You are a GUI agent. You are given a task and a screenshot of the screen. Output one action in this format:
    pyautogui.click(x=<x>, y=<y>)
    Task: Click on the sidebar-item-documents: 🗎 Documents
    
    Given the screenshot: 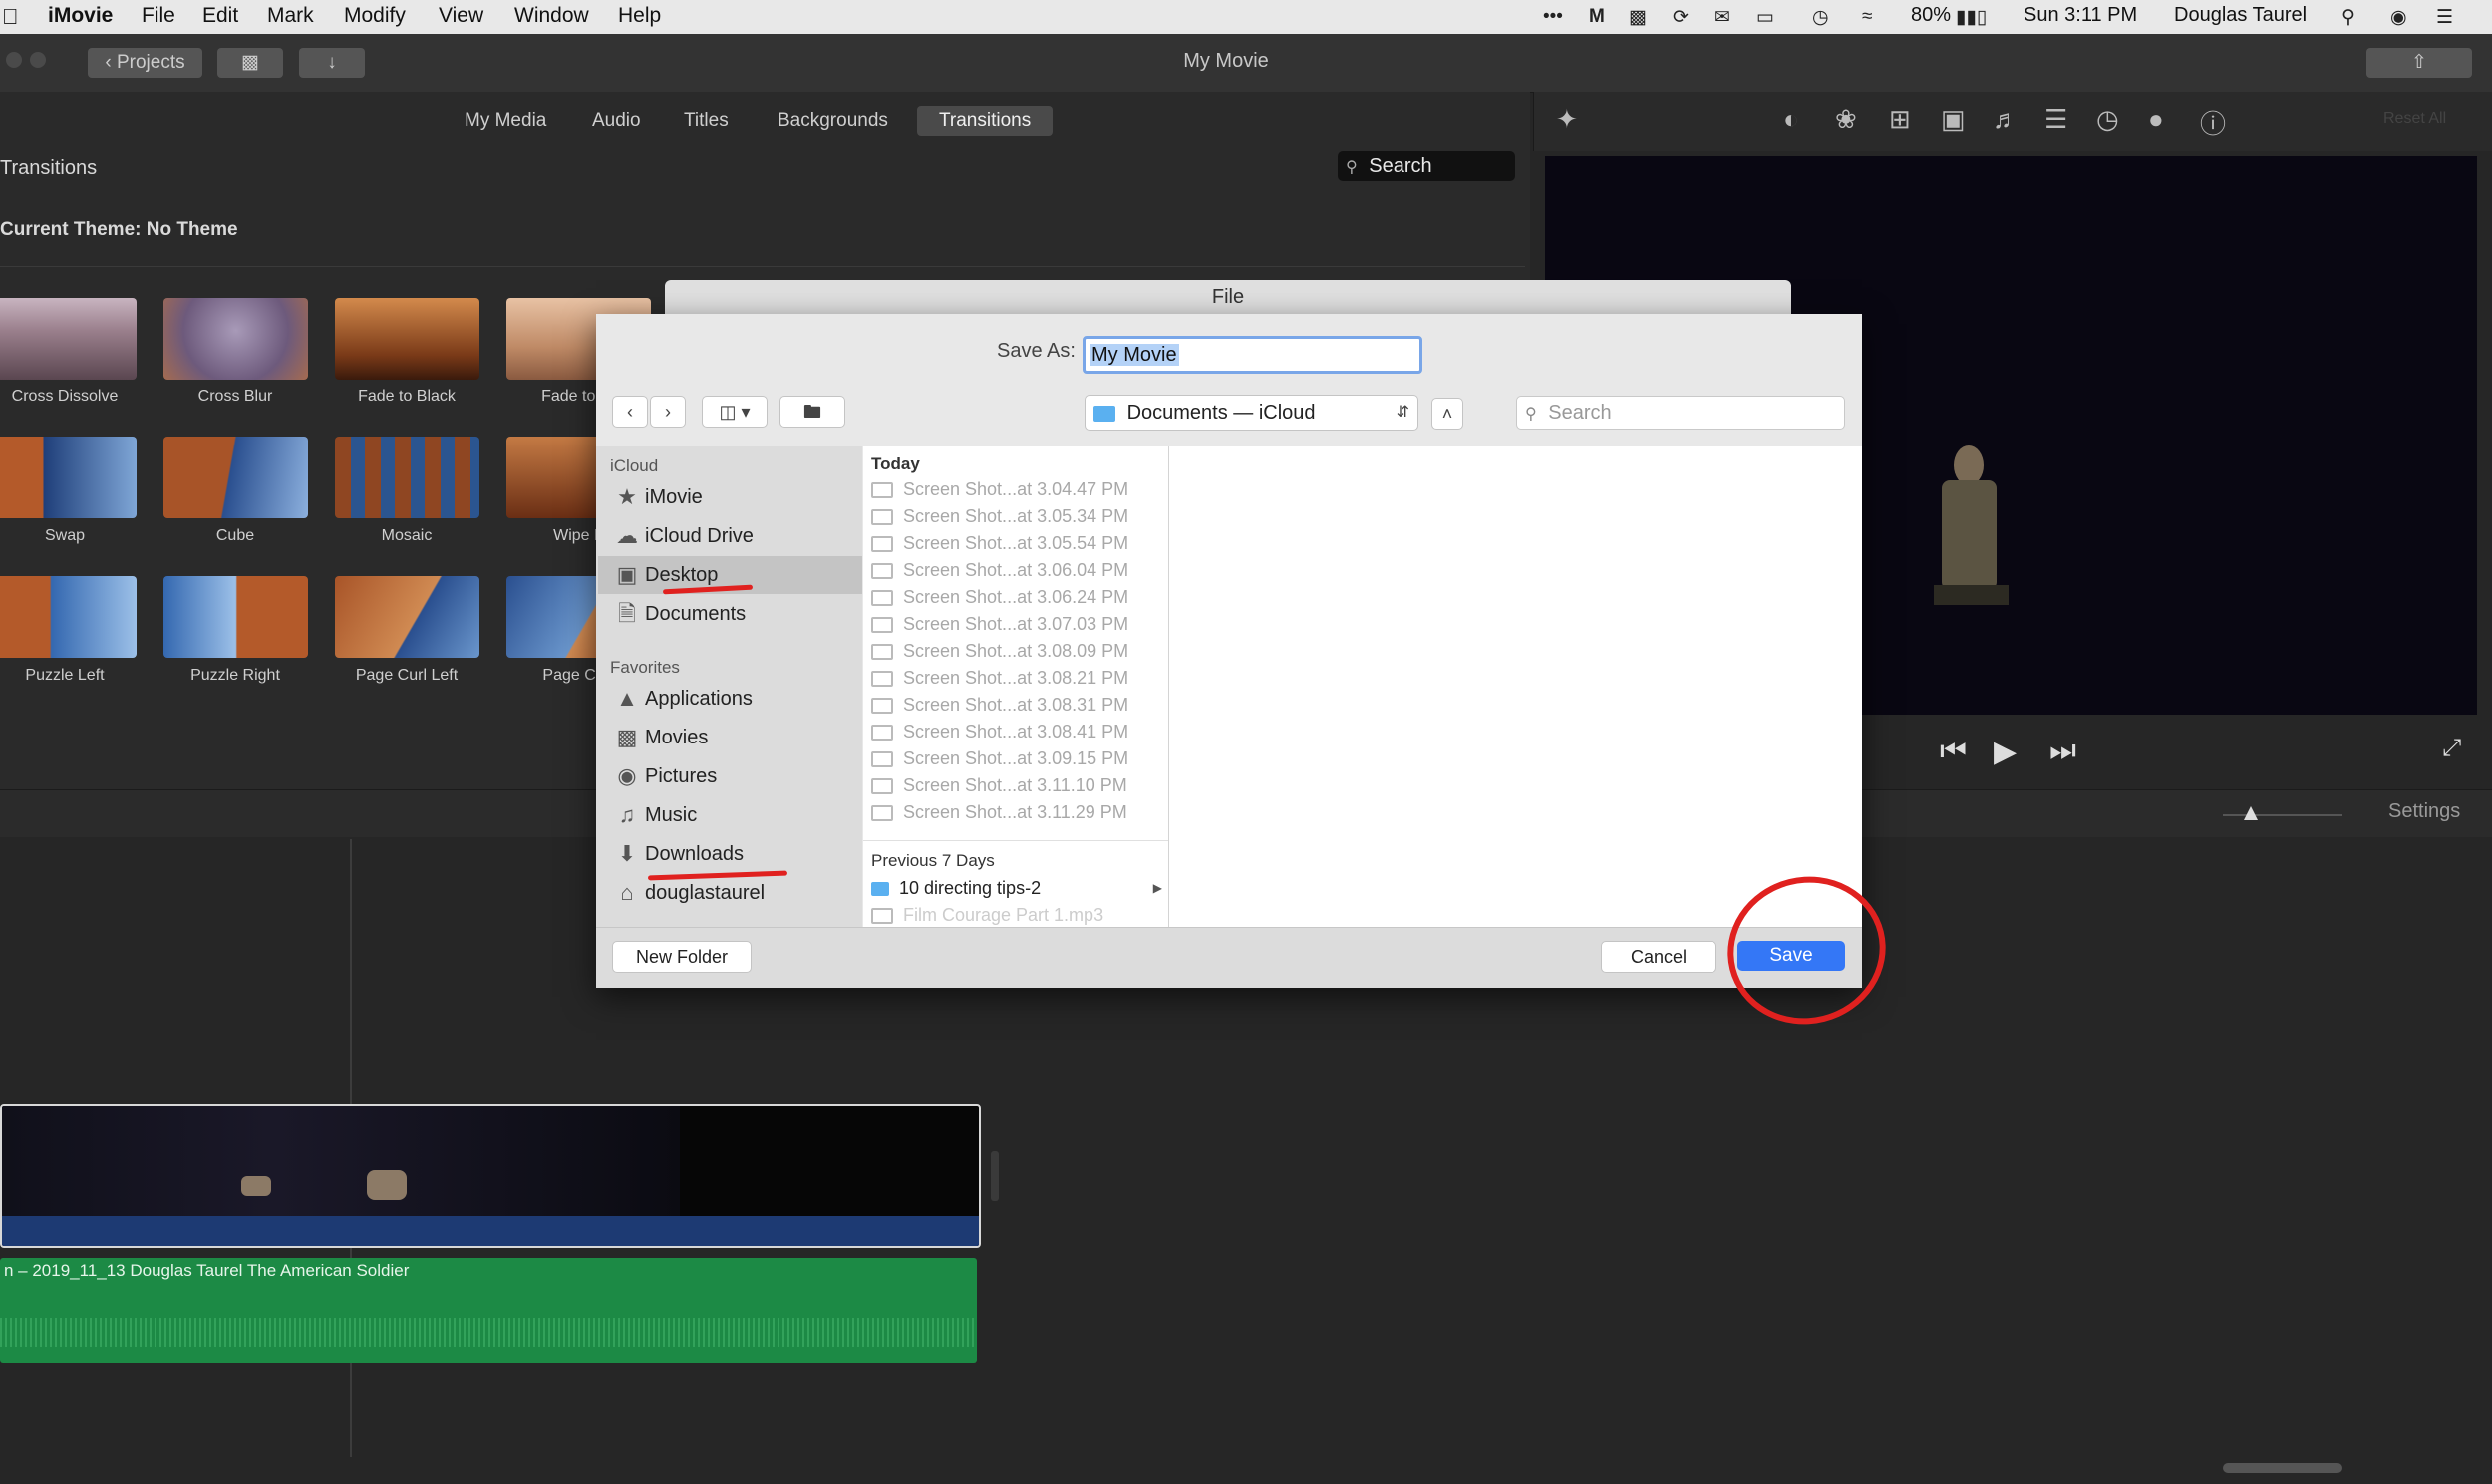 What is the action you would take?
    pyautogui.click(x=732, y=614)
    